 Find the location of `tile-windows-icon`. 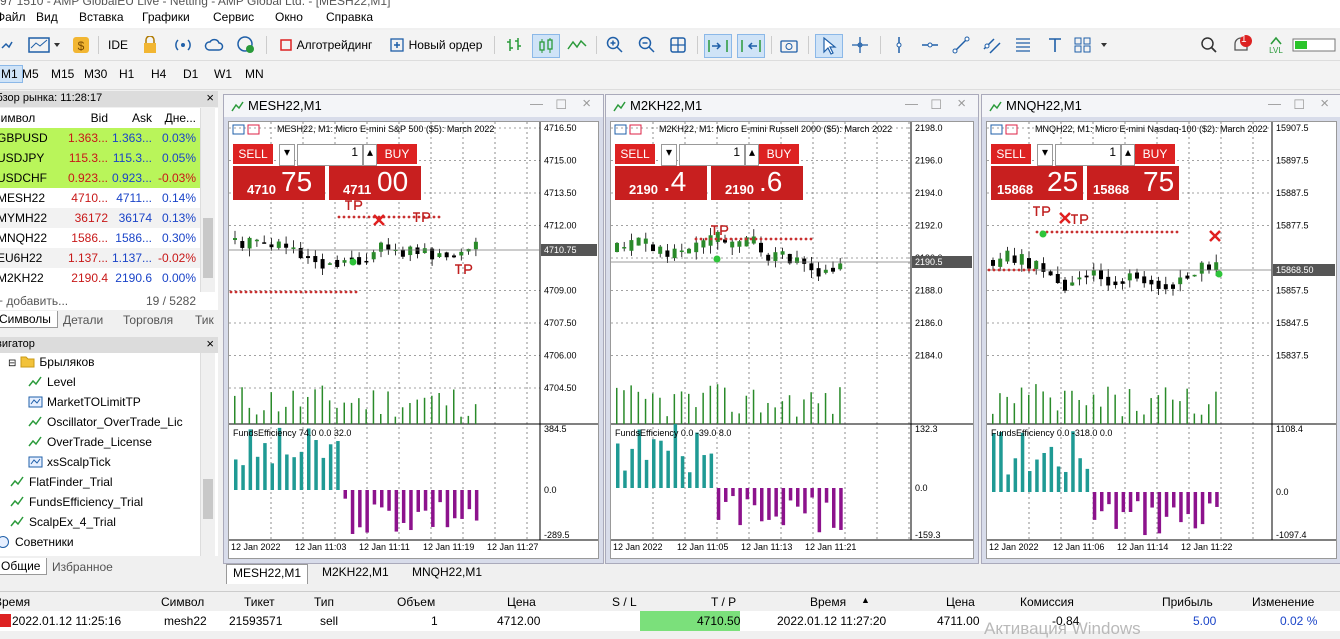

tile-windows-icon is located at coordinates (678, 45).